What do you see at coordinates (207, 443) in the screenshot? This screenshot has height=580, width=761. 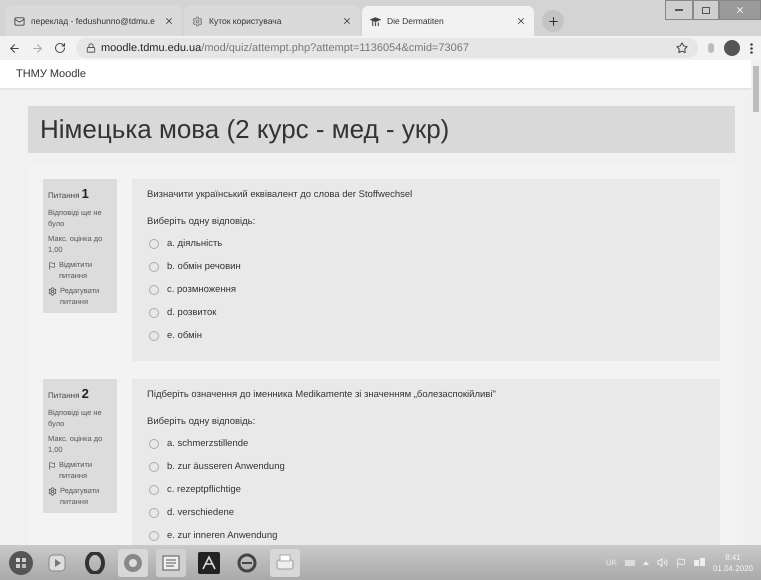 I see `answer-option: a. schmerzstillende` at bounding box center [207, 443].